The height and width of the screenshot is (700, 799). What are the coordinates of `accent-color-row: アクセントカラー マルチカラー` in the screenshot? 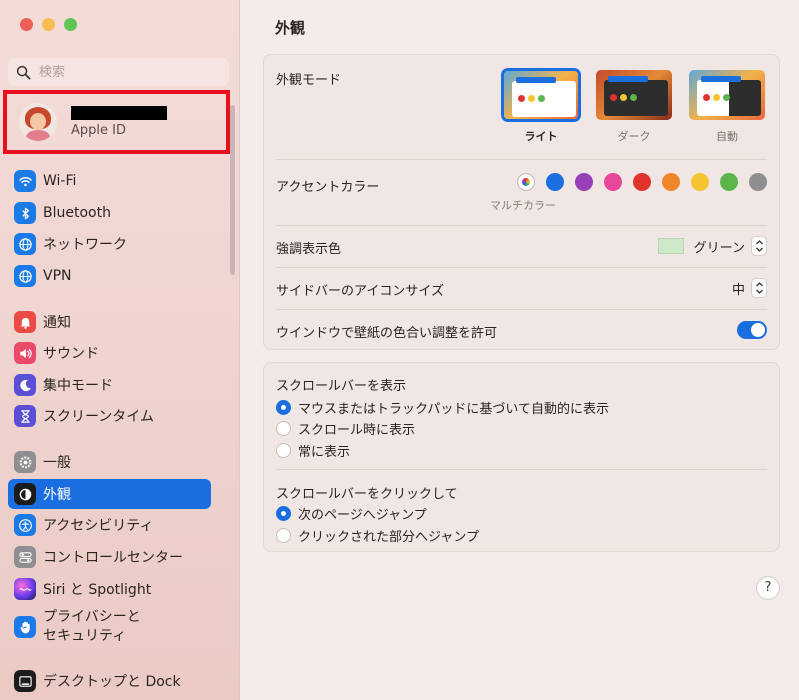 It's located at (521, 192).